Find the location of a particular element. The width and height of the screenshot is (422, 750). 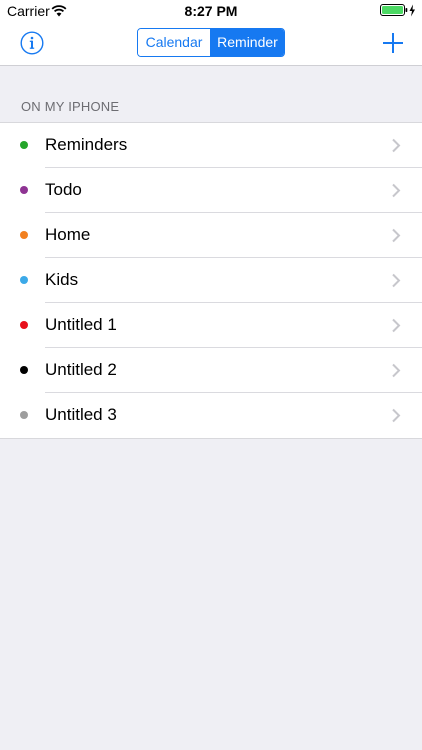

list-item: Todo is located at coordinates (211, 190).